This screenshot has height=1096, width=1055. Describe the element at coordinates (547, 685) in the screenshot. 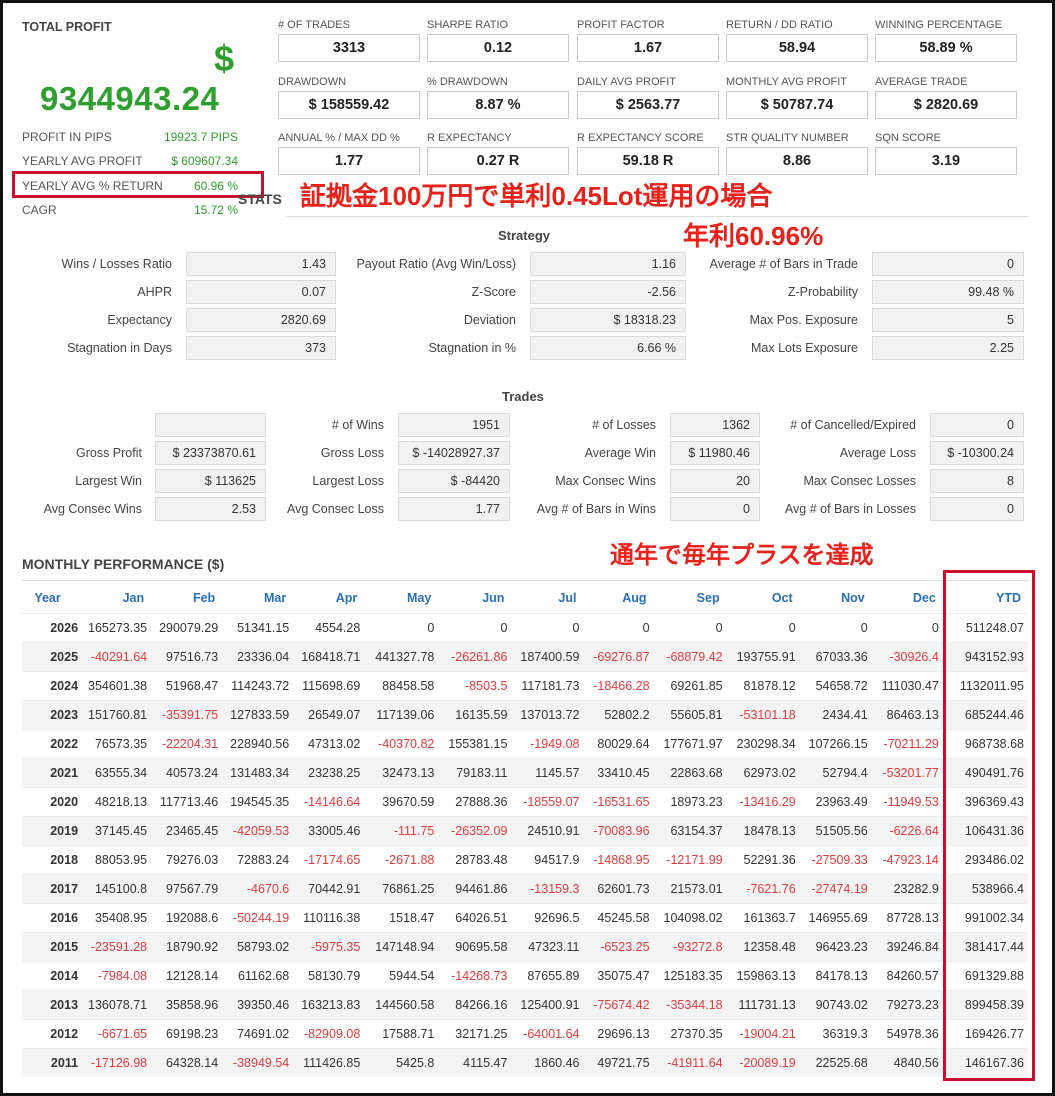

I see `month-cell: 117181.73` at that location.